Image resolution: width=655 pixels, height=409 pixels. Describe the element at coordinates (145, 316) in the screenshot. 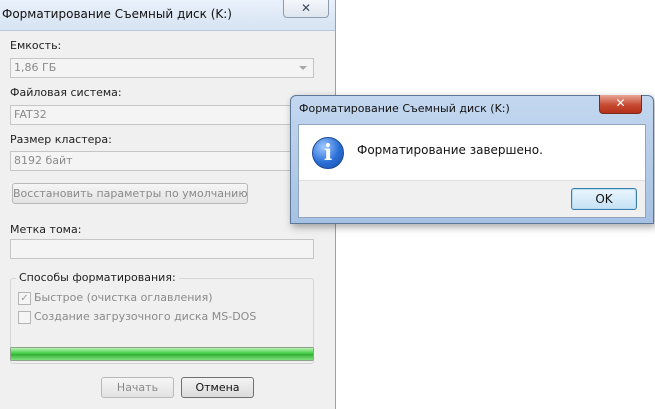

I see `msdos-boot-label: Создание загрузочного диска MS-DOS` at that location.